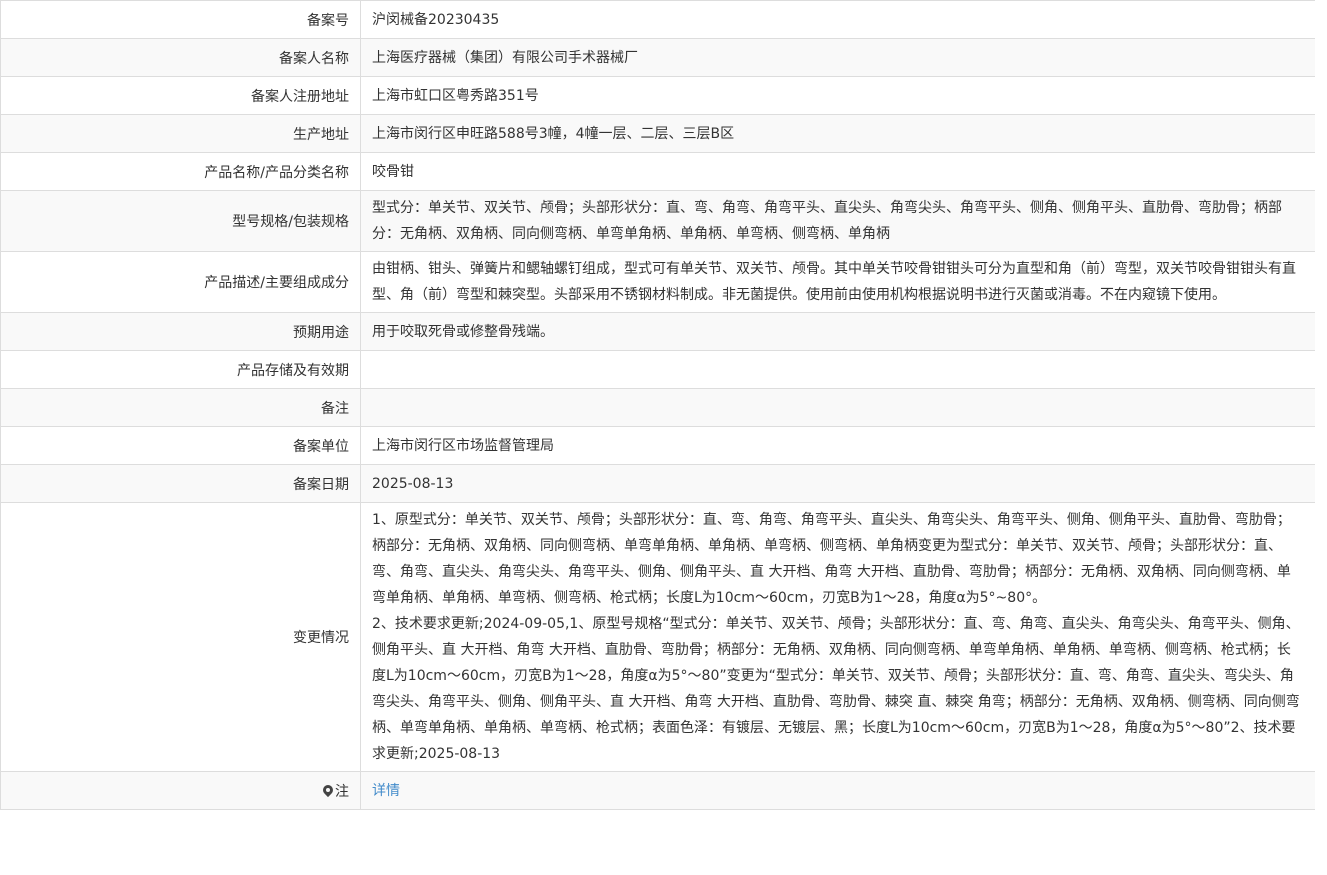  Describe the element at coordinates (180, 369) in the screenshot. I see `row-label: 产品存储及有效期` at that location.